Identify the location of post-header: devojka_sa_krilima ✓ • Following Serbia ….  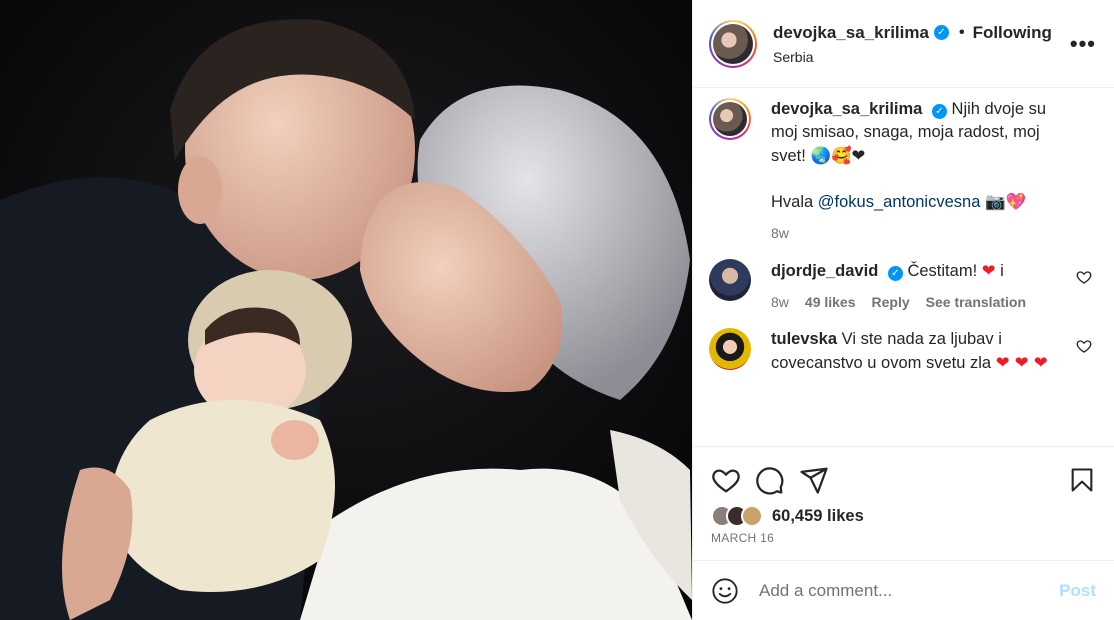
(903, 44).